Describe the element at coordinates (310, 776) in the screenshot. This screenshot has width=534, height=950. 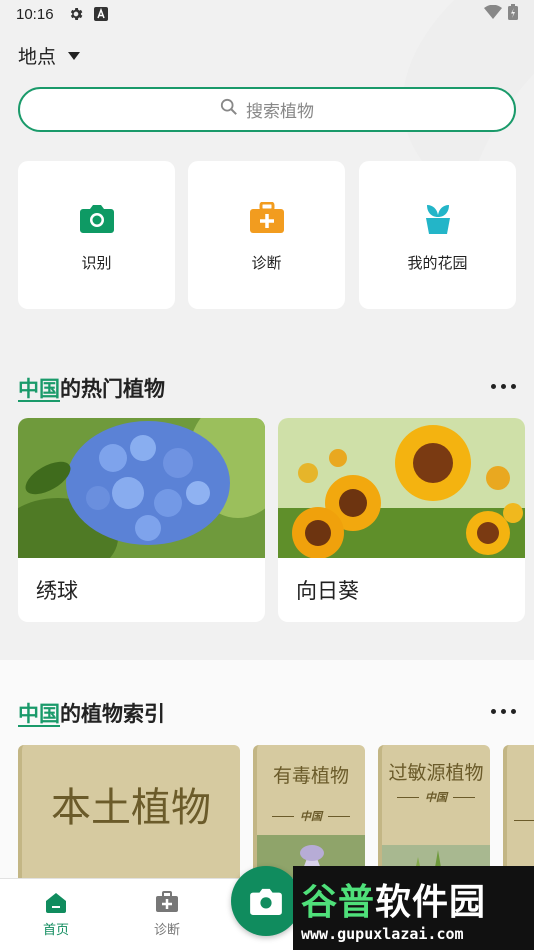
I see `book-title: 有毒植物` at that location.